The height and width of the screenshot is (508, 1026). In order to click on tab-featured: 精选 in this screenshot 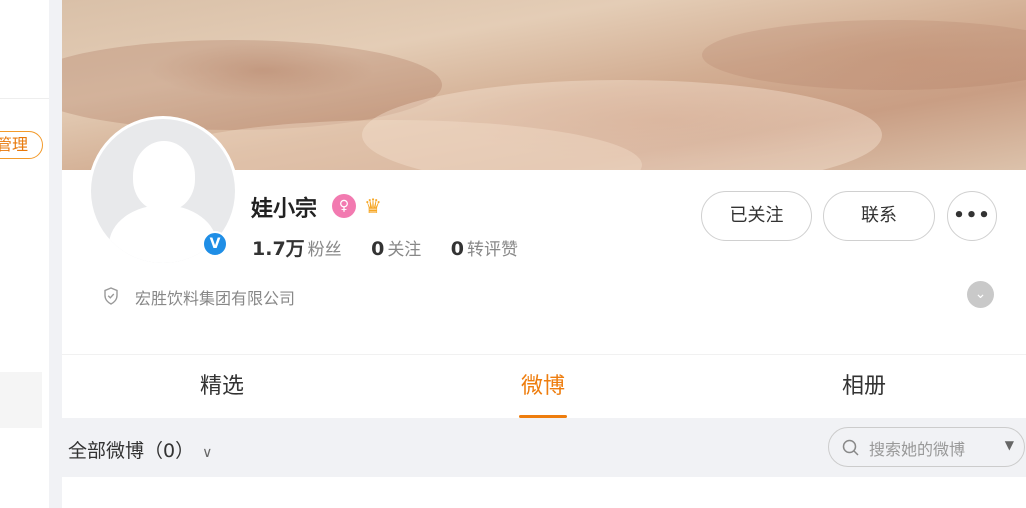, I will do `click(222, 387)`.